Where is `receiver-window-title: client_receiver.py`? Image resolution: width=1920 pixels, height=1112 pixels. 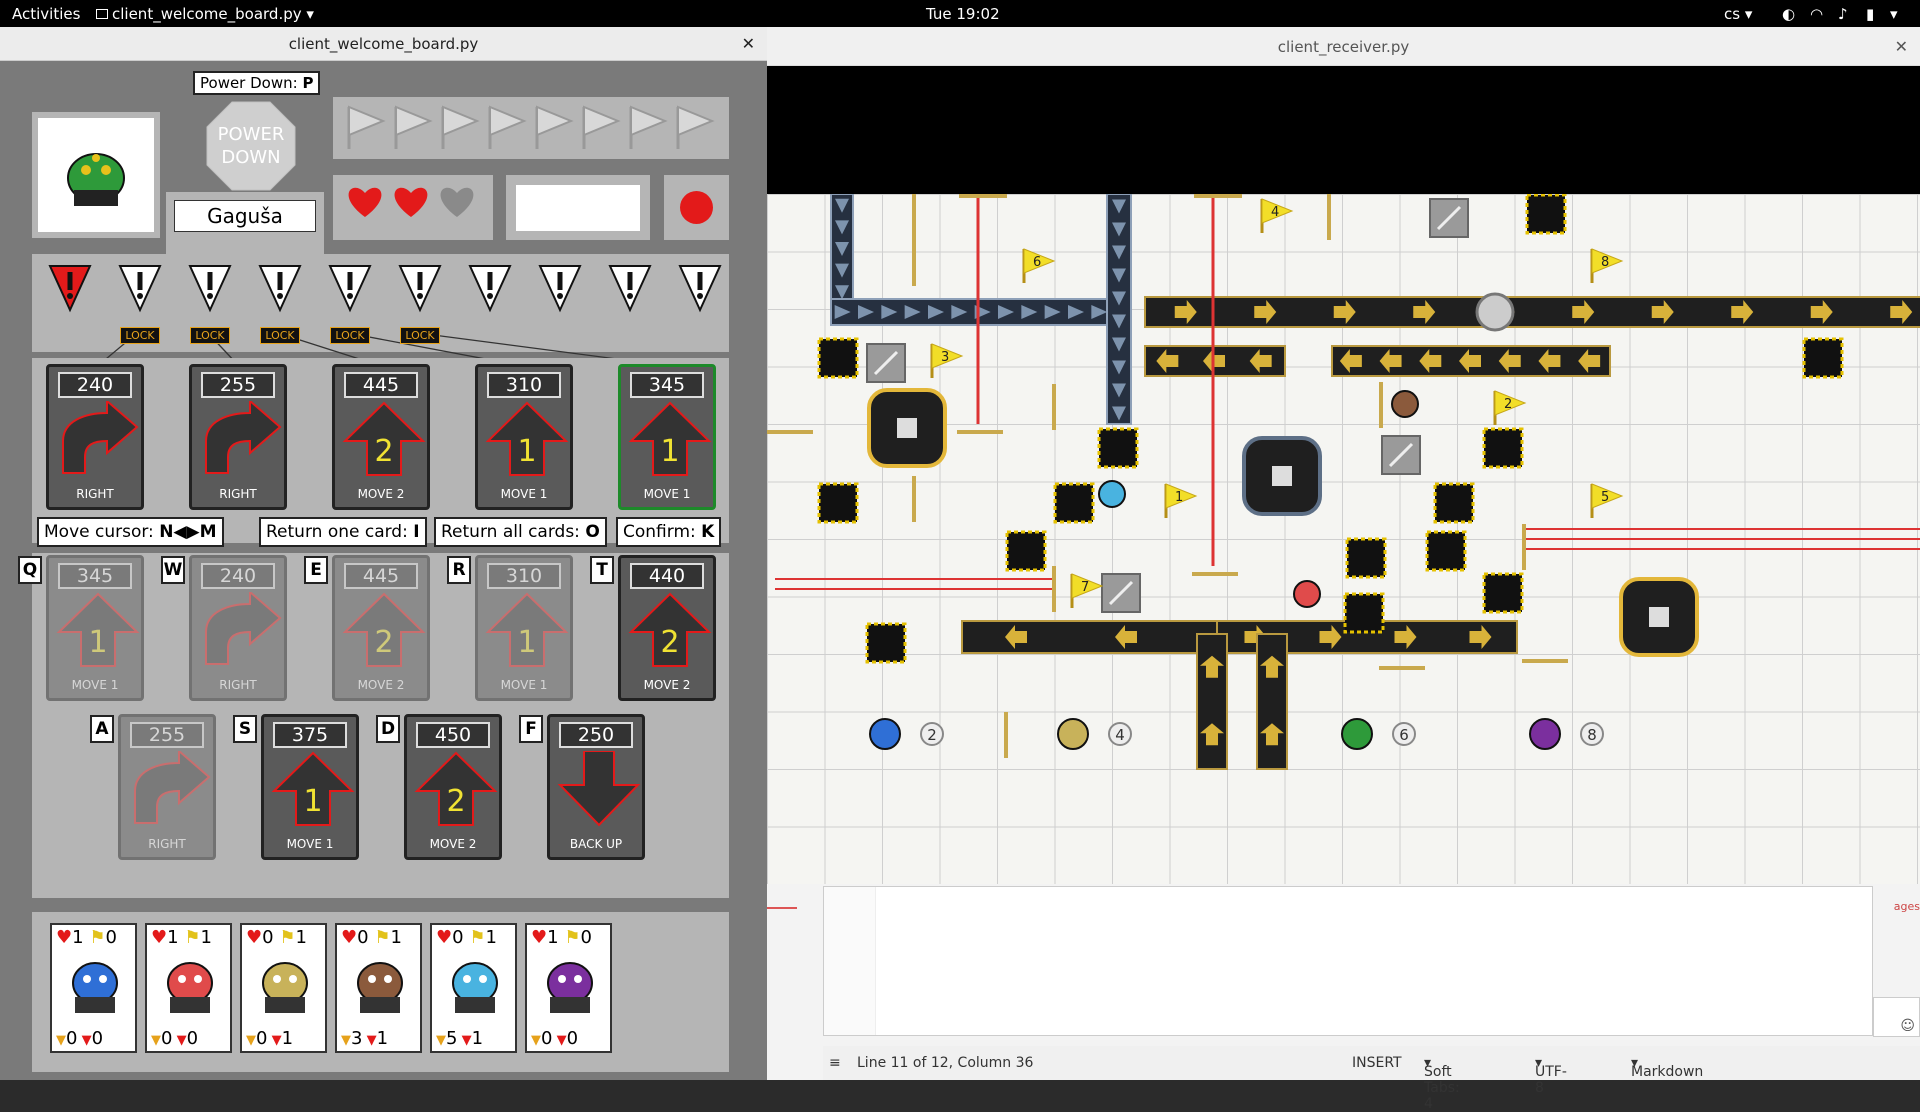 receiver-window-title: client_receiver.py is located at coordinates (1343, 47).